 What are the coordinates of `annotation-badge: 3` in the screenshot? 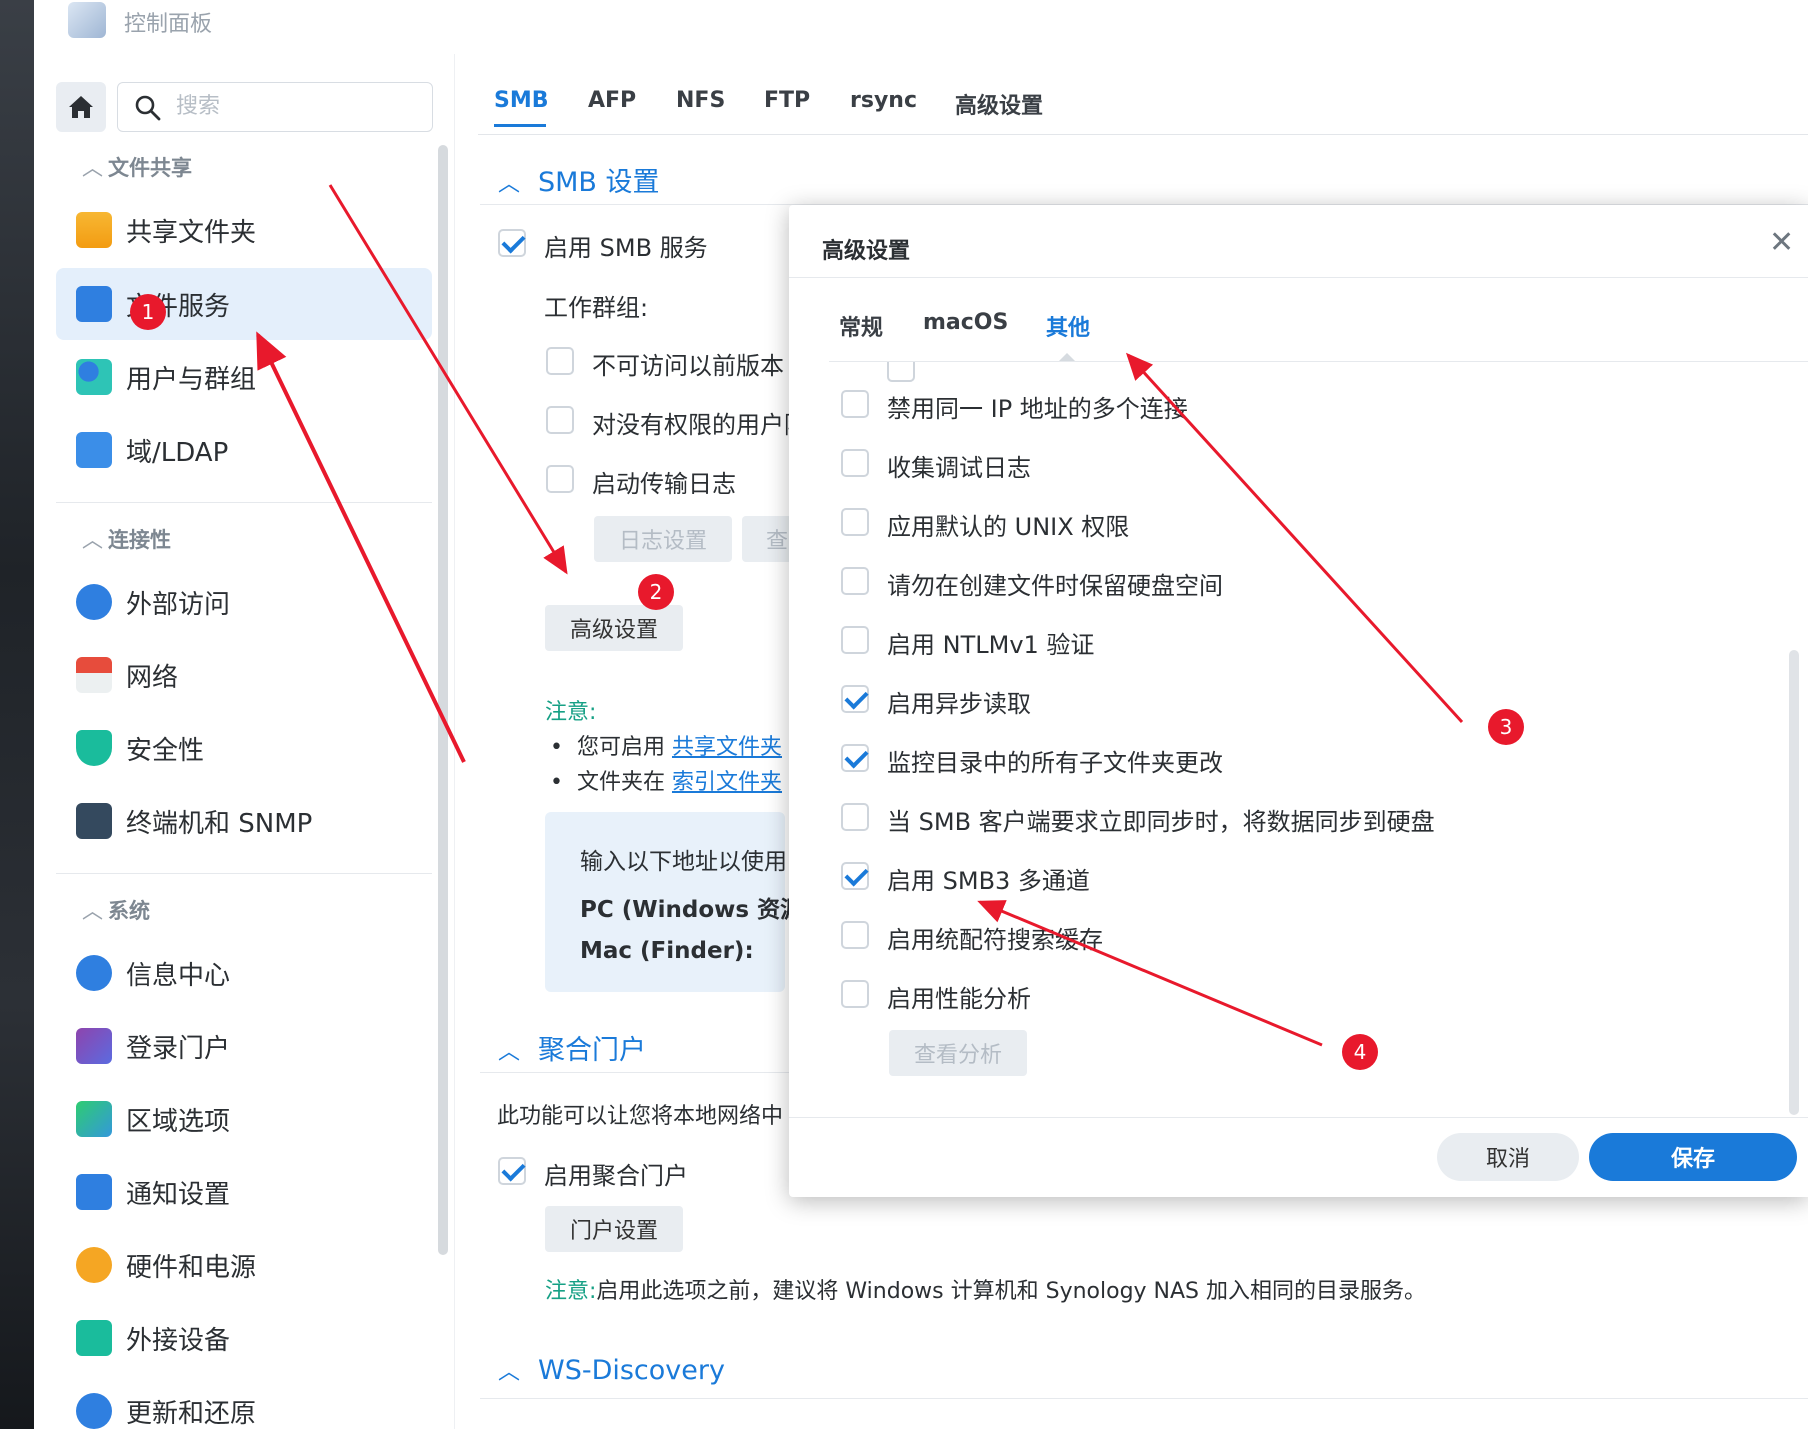 It's located at (1506, 727).